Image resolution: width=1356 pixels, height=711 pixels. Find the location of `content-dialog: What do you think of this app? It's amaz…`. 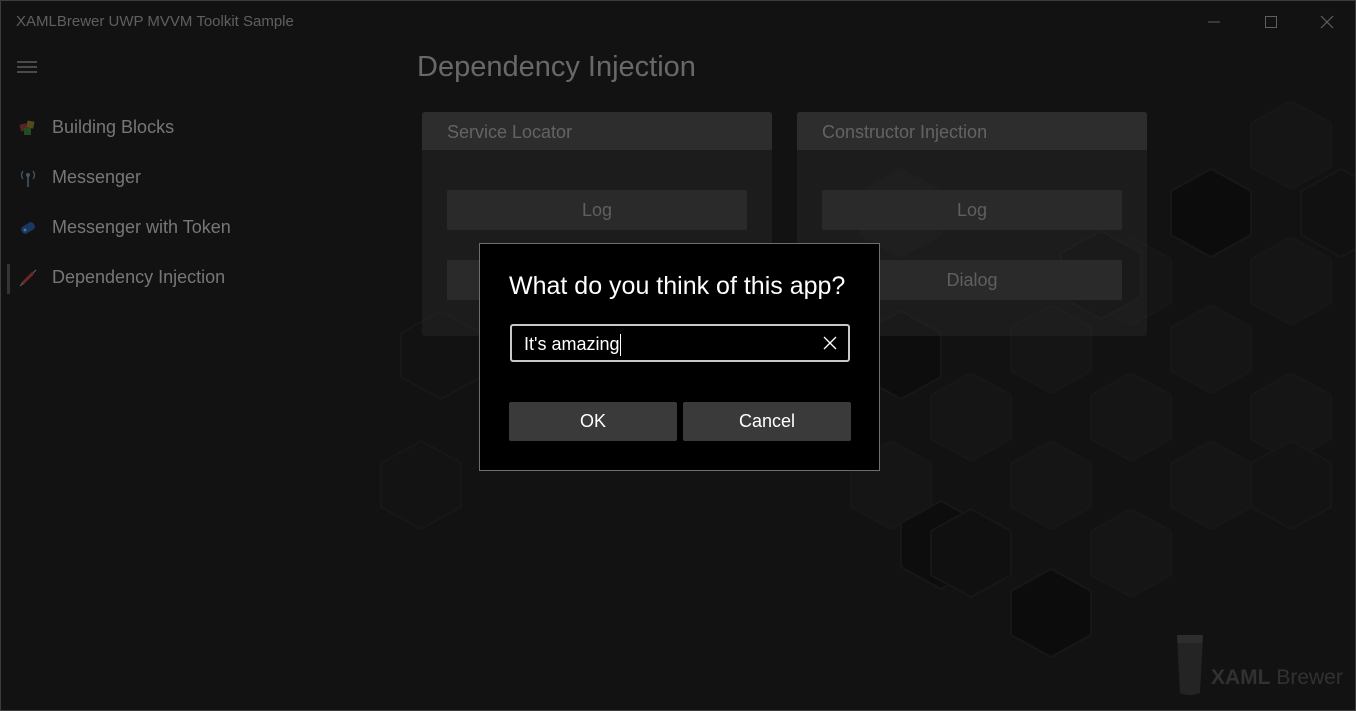

content-dialog: What do you think of this app? It's amaz… is located at coordinates (679, 357).